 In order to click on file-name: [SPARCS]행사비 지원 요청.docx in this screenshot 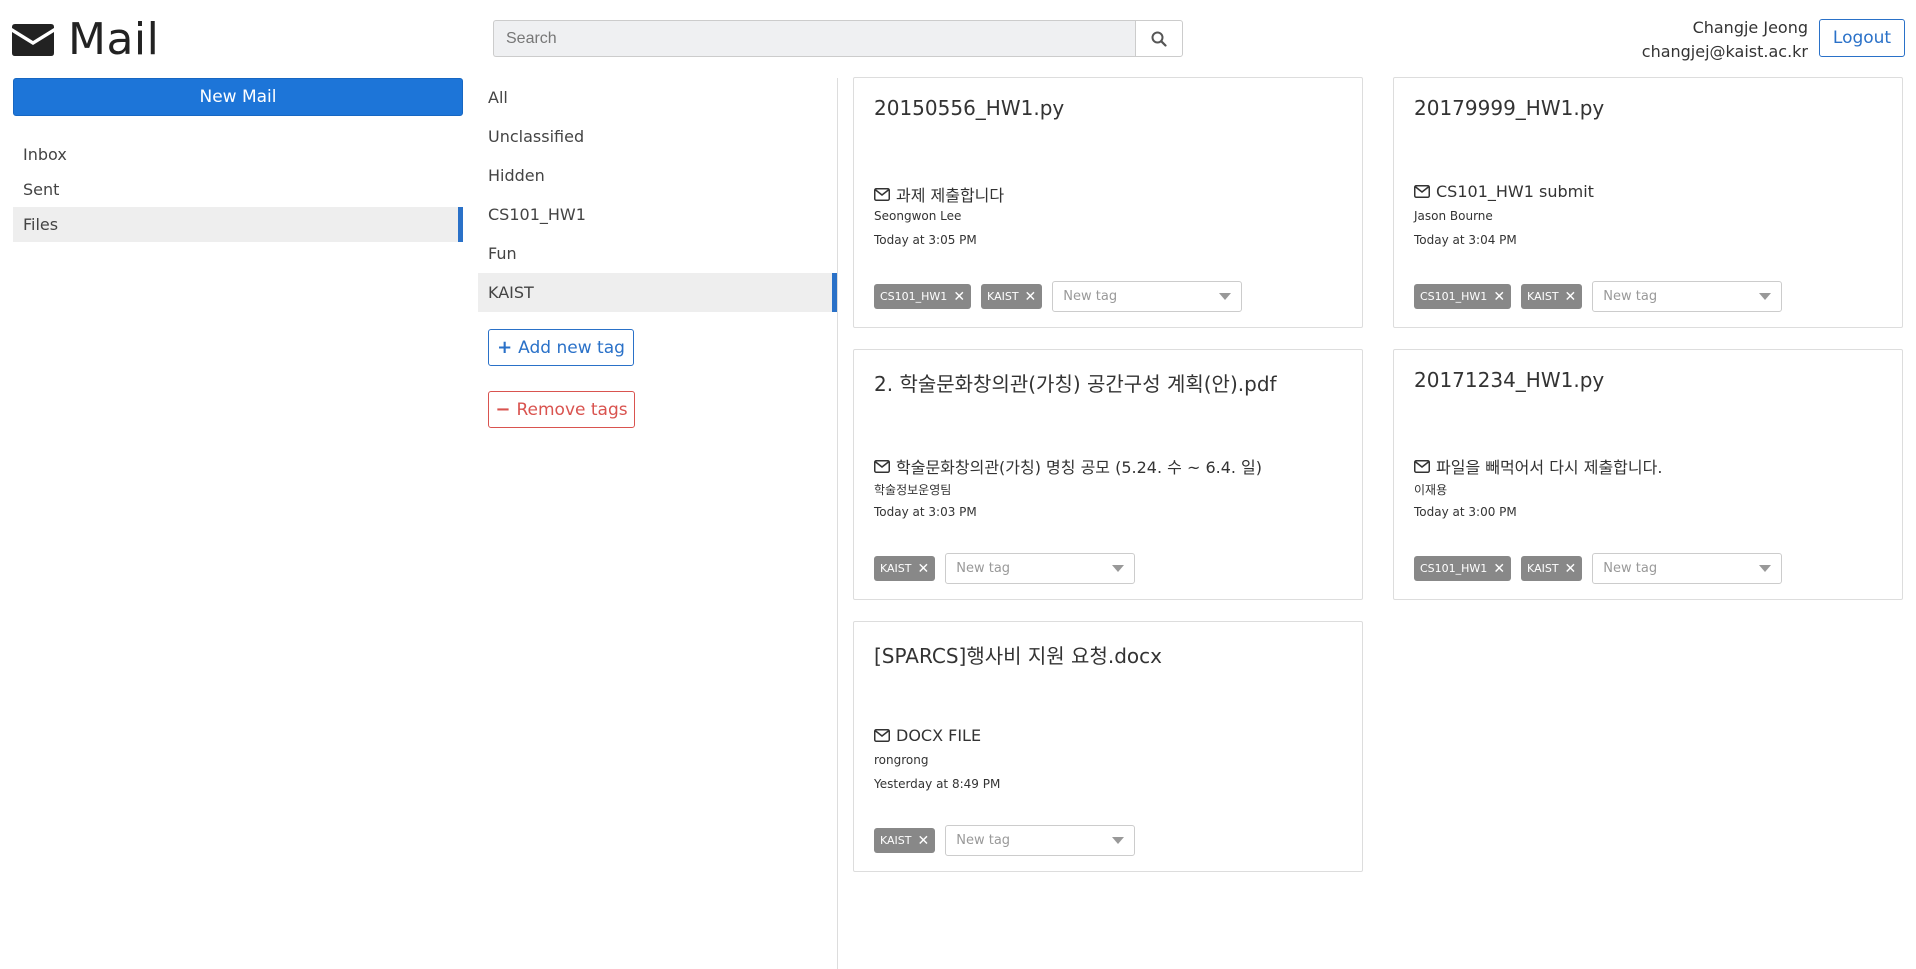, I will do `click(1018, 654)`.